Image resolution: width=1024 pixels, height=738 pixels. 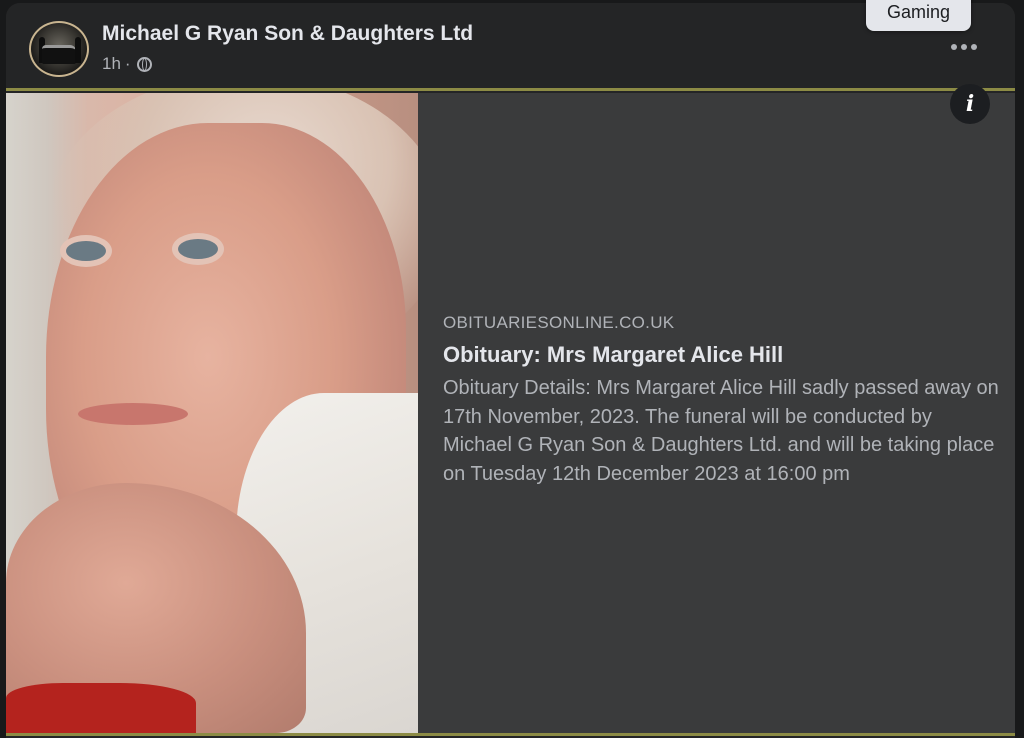 What do you see at coordinates (918, 15) in the screenshot?
I see `gaming-tooltip: Gaming` at bounding box center [918, 15].